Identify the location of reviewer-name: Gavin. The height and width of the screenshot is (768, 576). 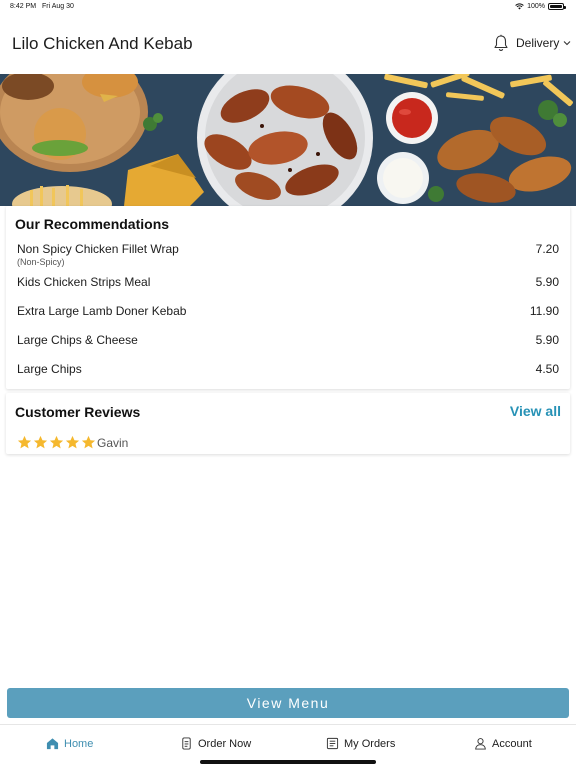
(113, 443).